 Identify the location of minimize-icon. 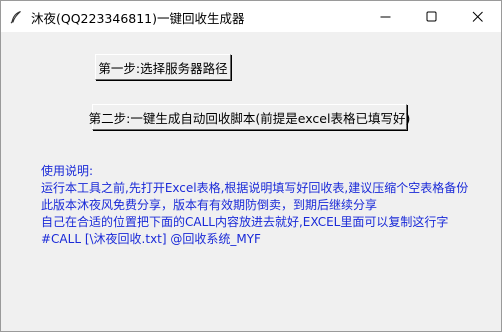
(385, 17).